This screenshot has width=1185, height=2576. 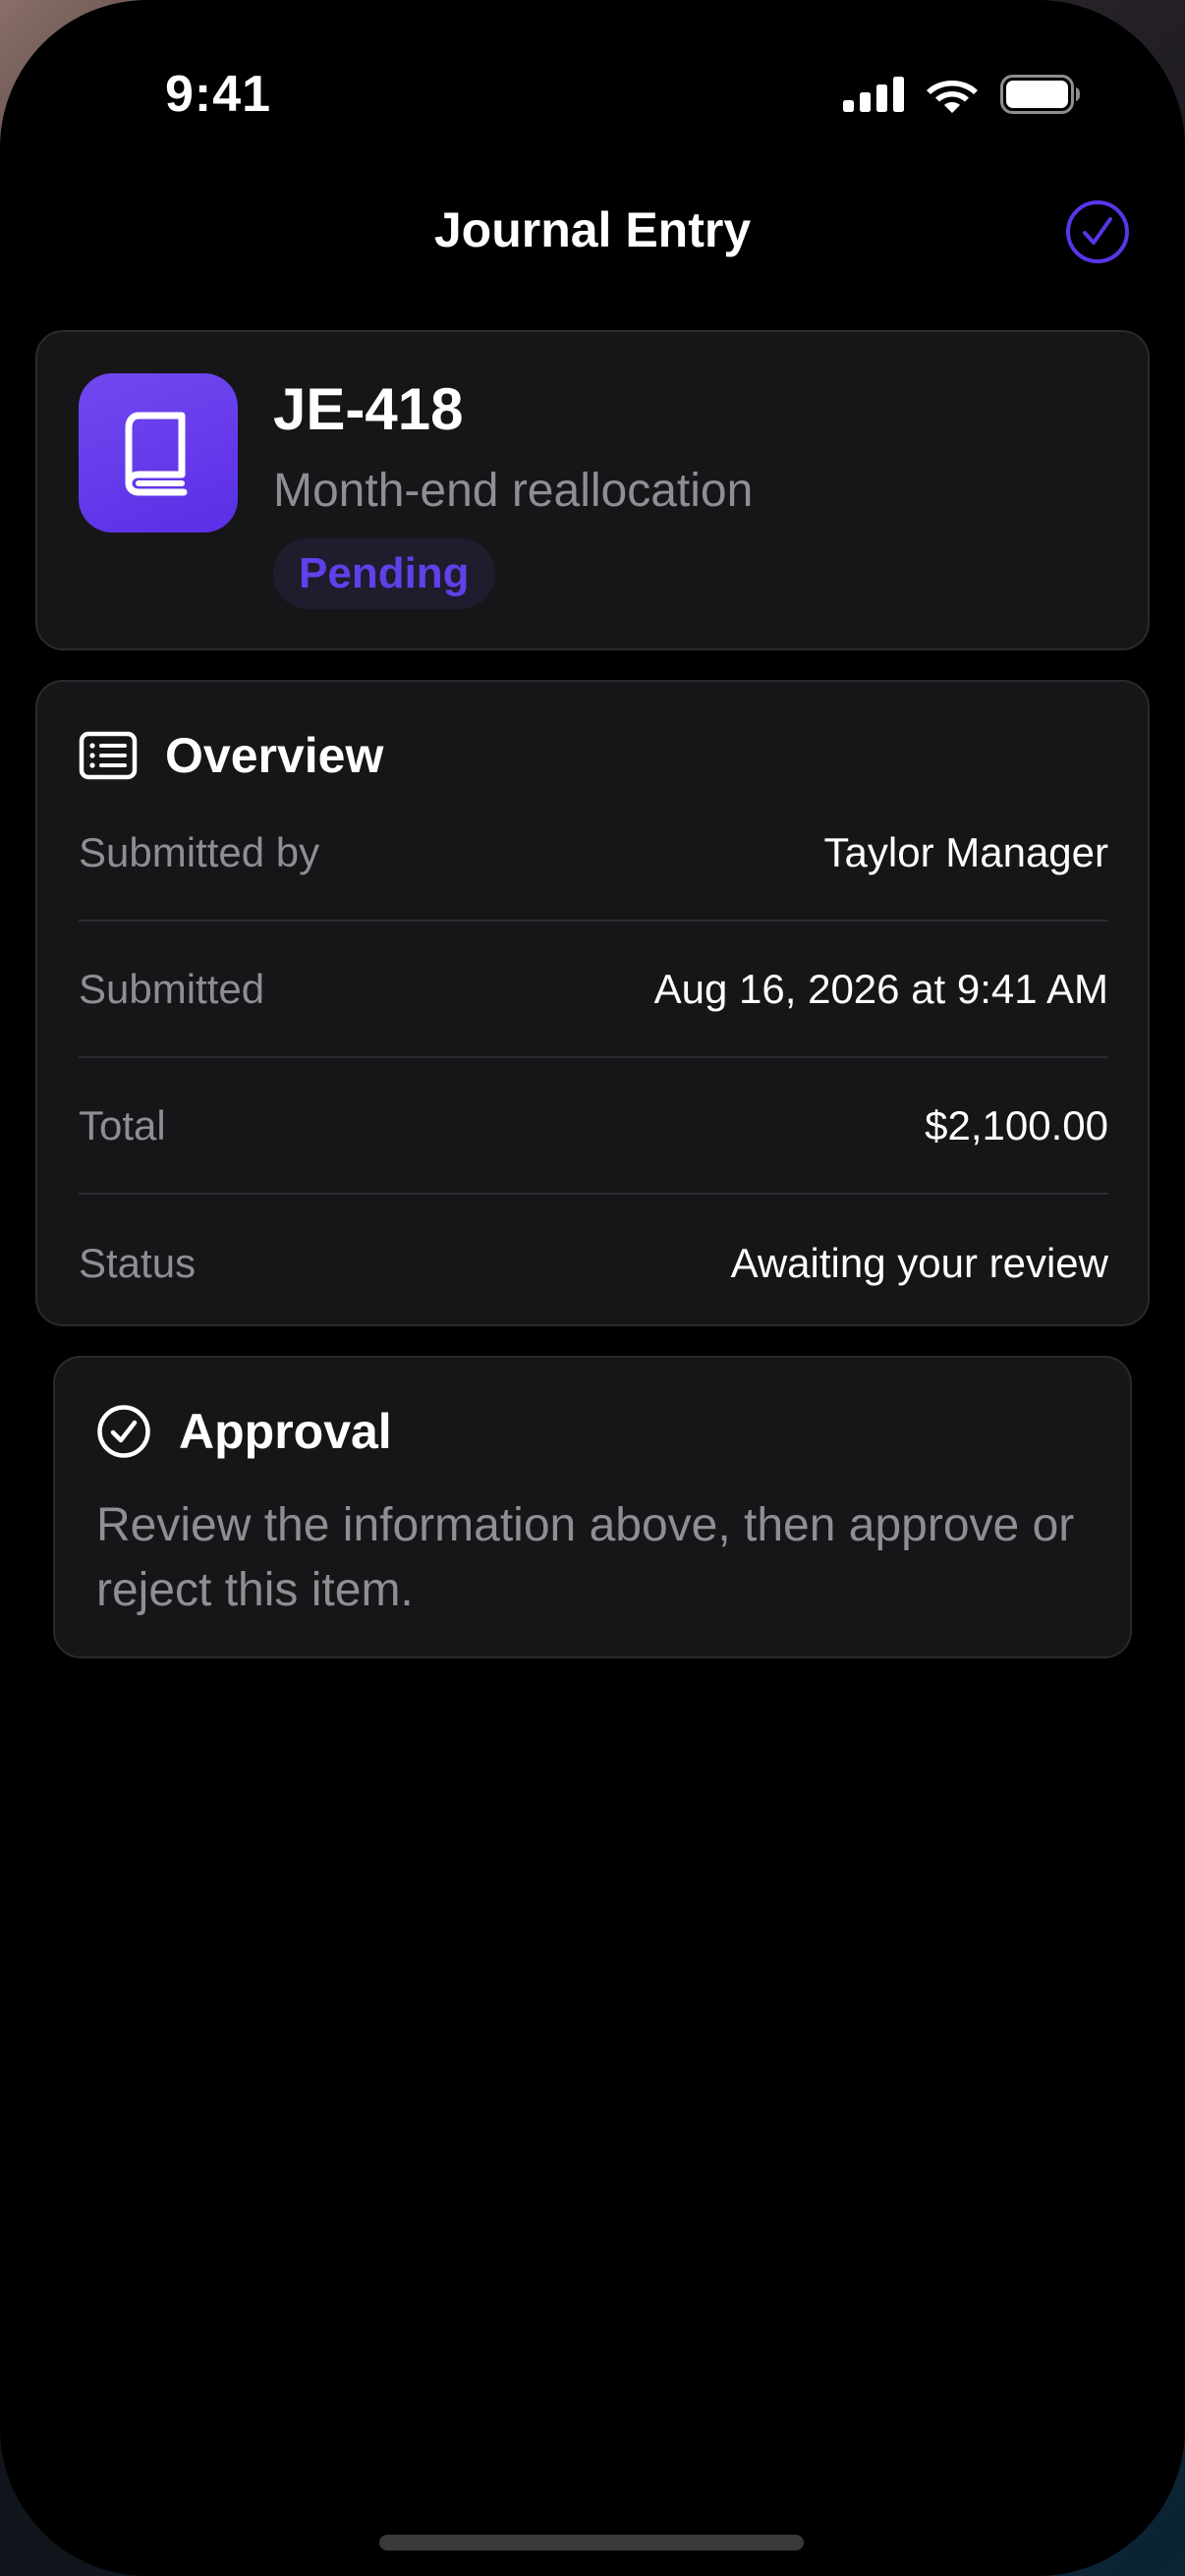 What do you see at coordinates (172, 989) in the screenshot?
I see `row-label: Submitted` at bounding box center [172, 989].